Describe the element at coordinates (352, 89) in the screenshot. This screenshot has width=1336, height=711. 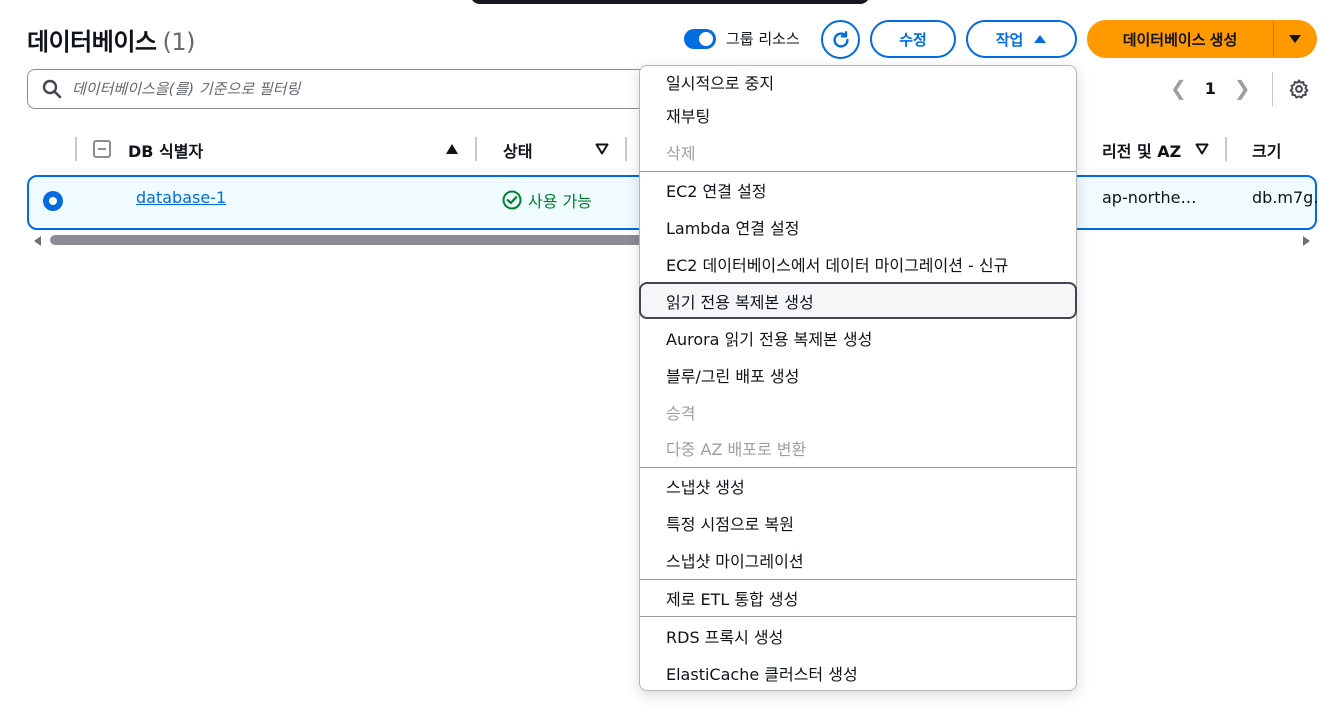
I see `search-input` at that location.